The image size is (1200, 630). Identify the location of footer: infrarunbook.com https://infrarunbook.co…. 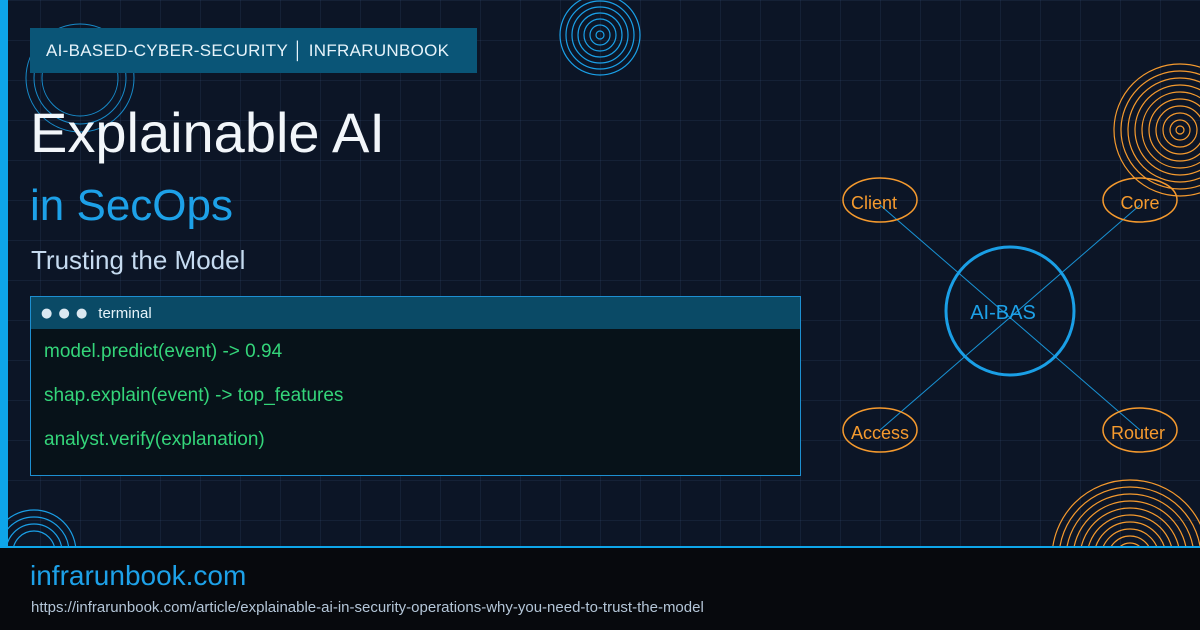
(600, 588).